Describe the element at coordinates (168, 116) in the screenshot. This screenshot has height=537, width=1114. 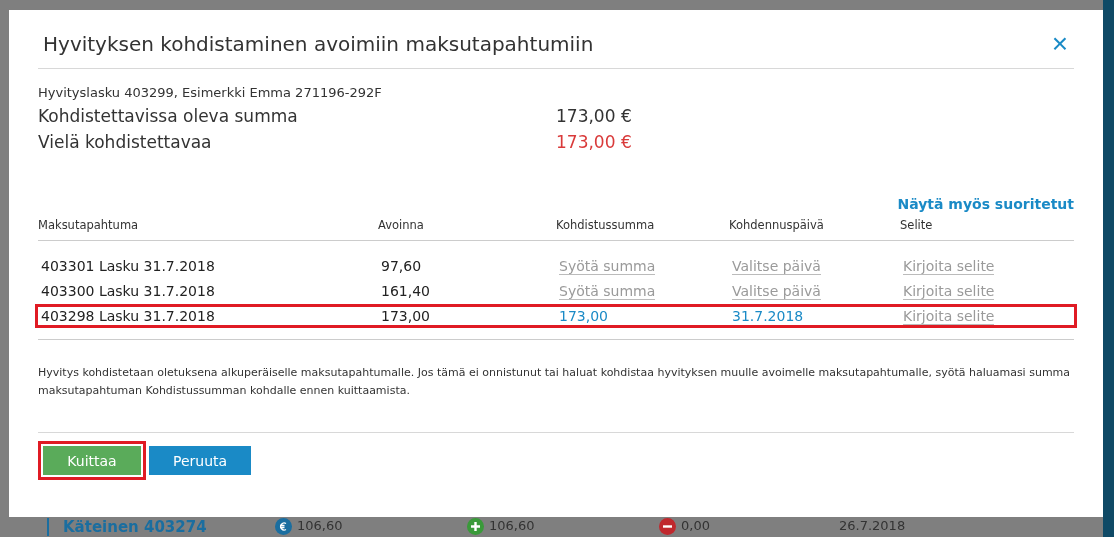
I see `summary-label: Kohdistettavissa oleva summa` at that location.